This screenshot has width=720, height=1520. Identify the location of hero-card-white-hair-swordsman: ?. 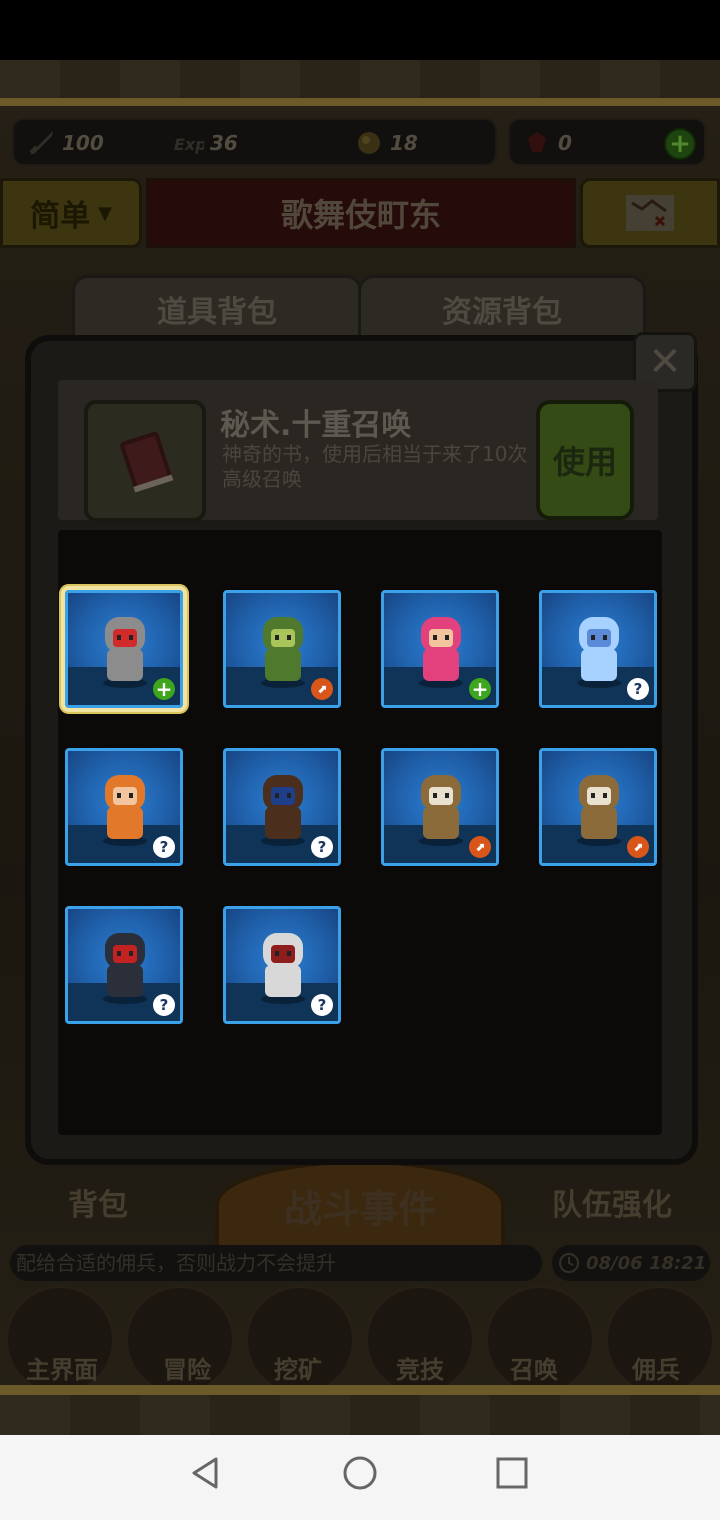
(282, 965).